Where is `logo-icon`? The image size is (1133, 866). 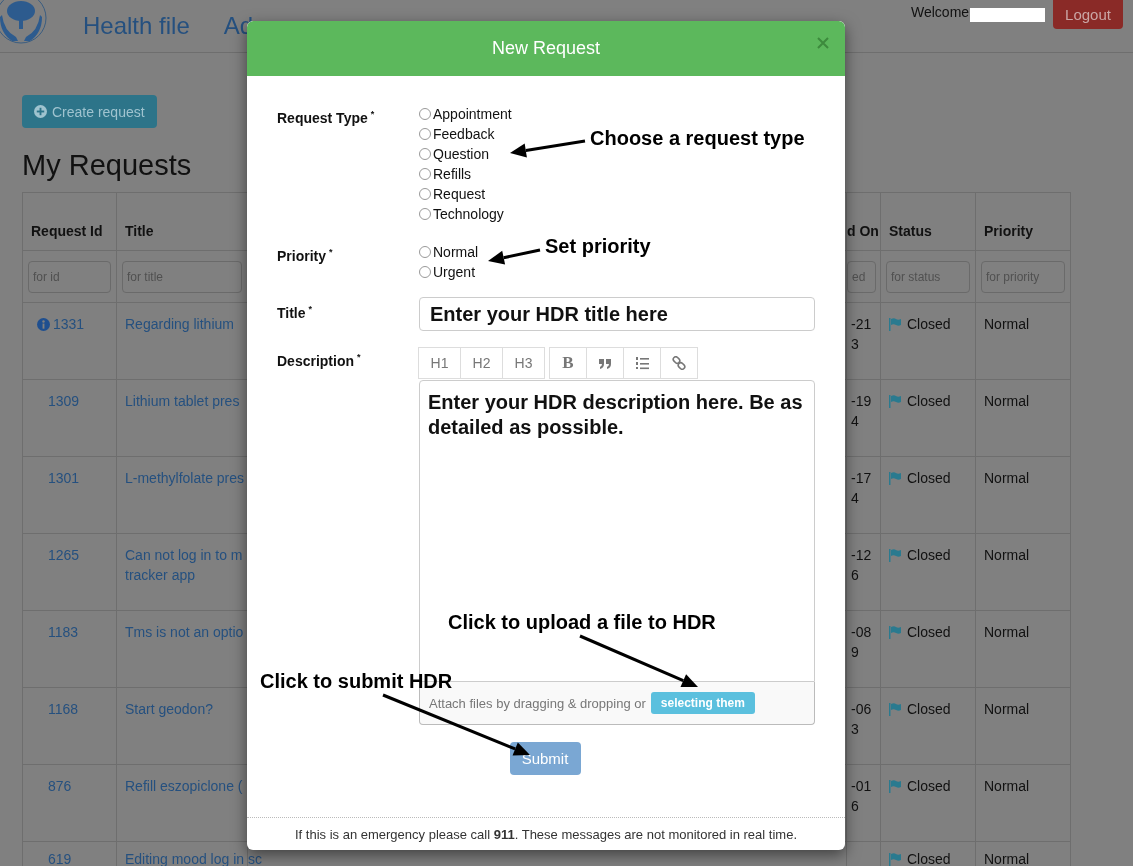
logo-icon is located at coordinates (24, 22).